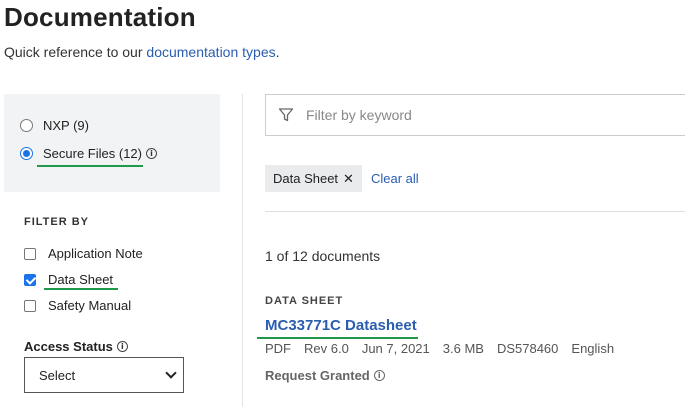  Describe the element at coordinates (593, 348) in the screenshot. I see `doc-language: English` at that location.